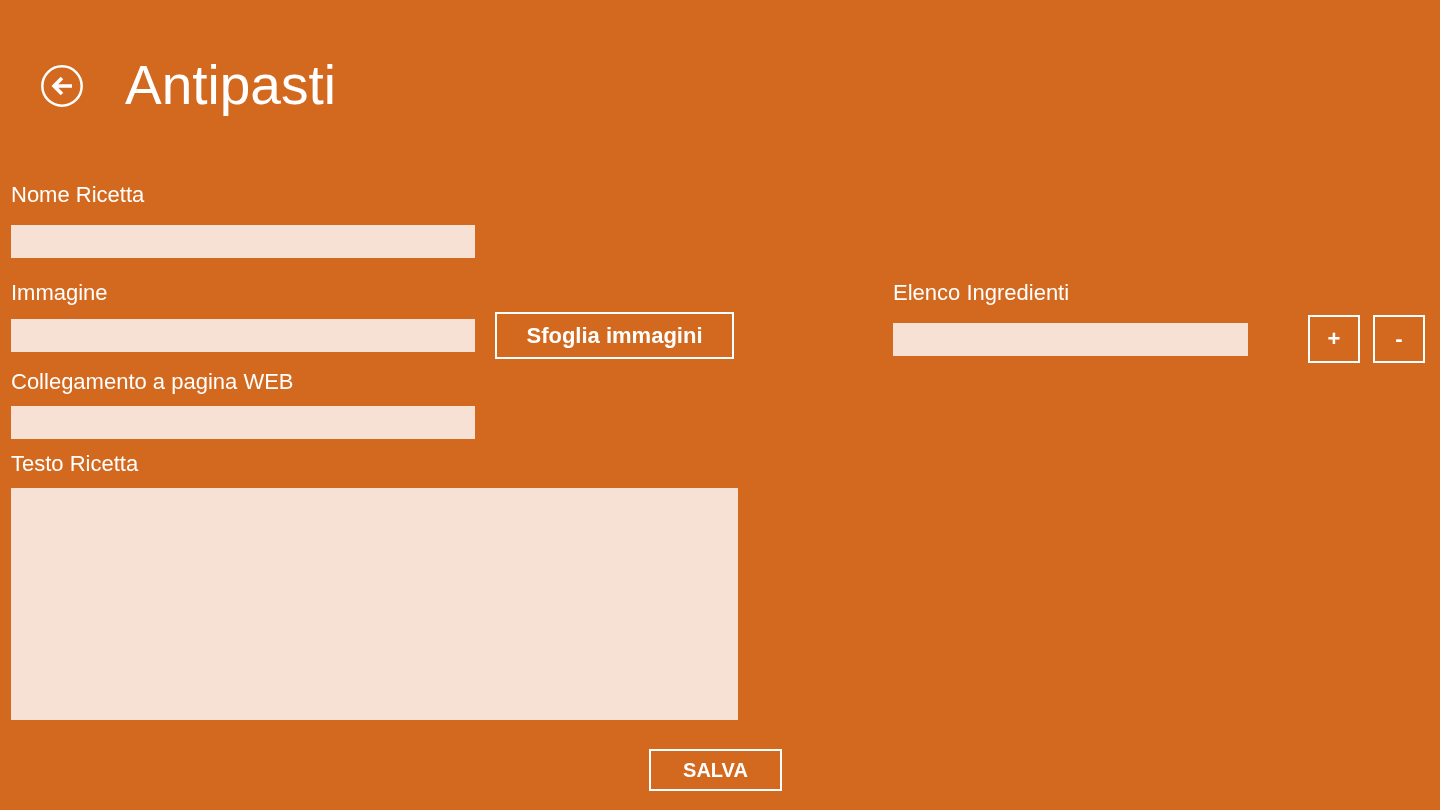 The width and height of the screenshot is (1440, 810). What do you see at coordinates (715, 770) in the screenshot?
I see `save-button: SALVA` at bounding box center [715, 770].